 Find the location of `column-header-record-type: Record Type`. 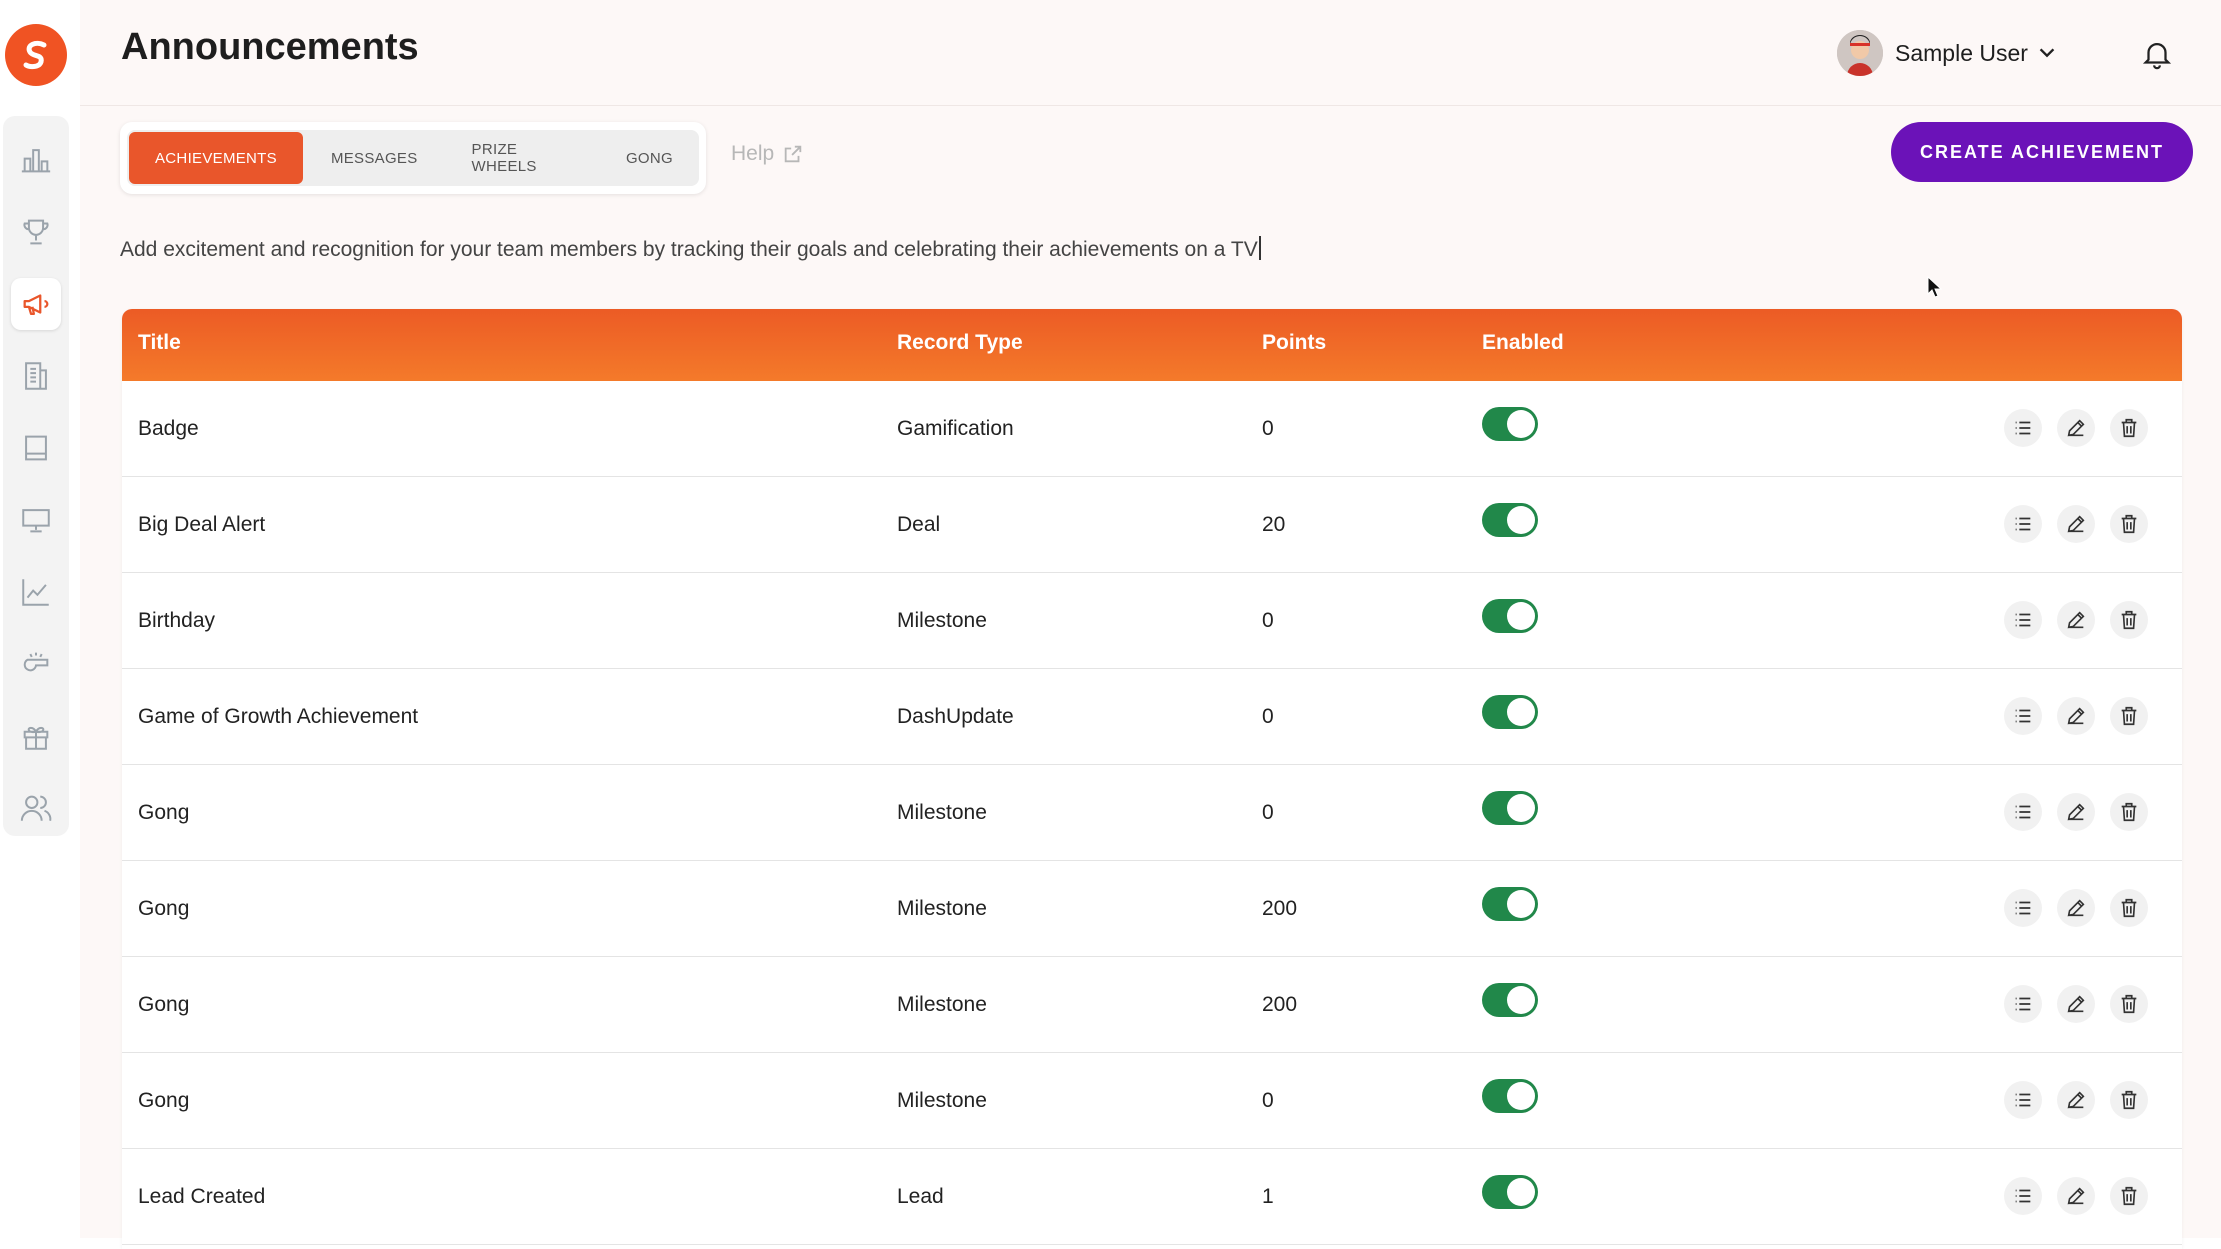

column-header-record-type: Record Type is located at coordinates (960, 343).